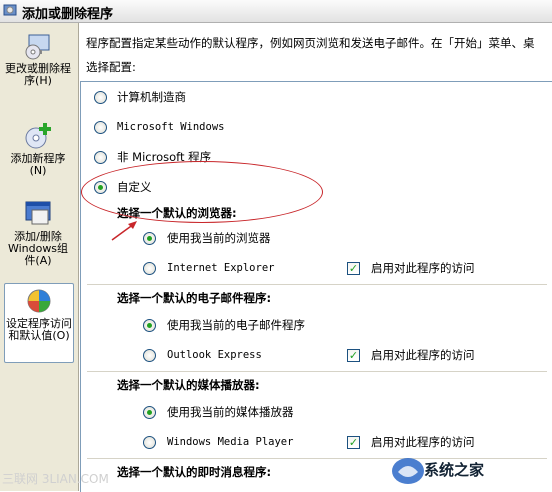  Describe the element at coordinates (39, 329) in the screenshot. I see `sidebar-item-label: 设定程序访问和默认值(O)` at that location.